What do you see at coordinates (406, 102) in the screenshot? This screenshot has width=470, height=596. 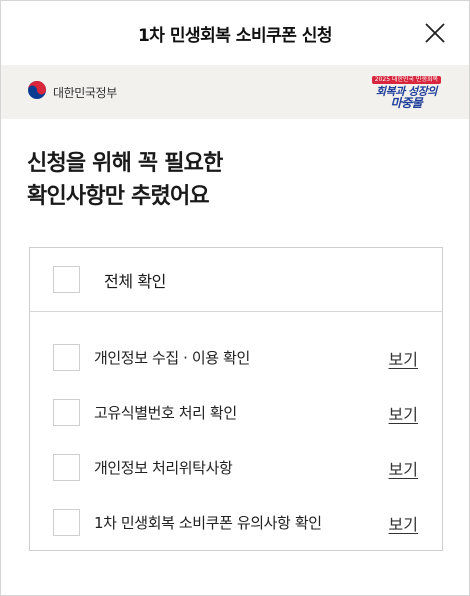 I see `campaign-slogan-line2: 마중물` at bounding box center [406, 102].